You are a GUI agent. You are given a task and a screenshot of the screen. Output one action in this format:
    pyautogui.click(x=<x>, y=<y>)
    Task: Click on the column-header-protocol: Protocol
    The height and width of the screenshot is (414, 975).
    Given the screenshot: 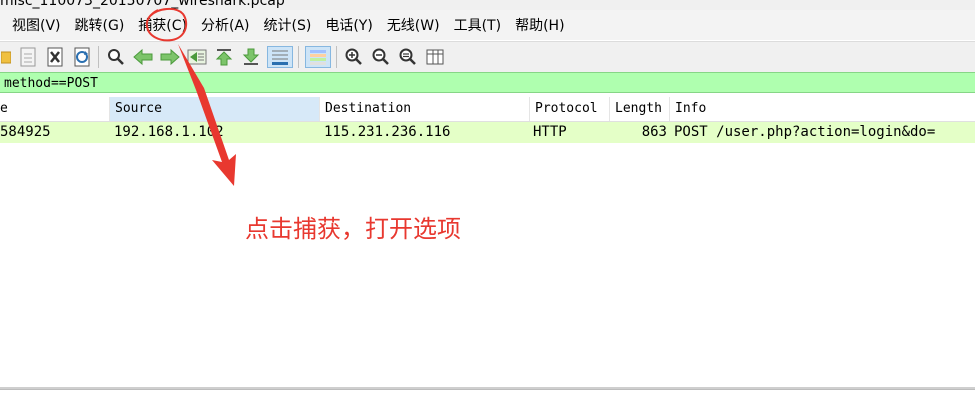 What is the action you would take?
    pyautogui.click(x=570, y=109)
    